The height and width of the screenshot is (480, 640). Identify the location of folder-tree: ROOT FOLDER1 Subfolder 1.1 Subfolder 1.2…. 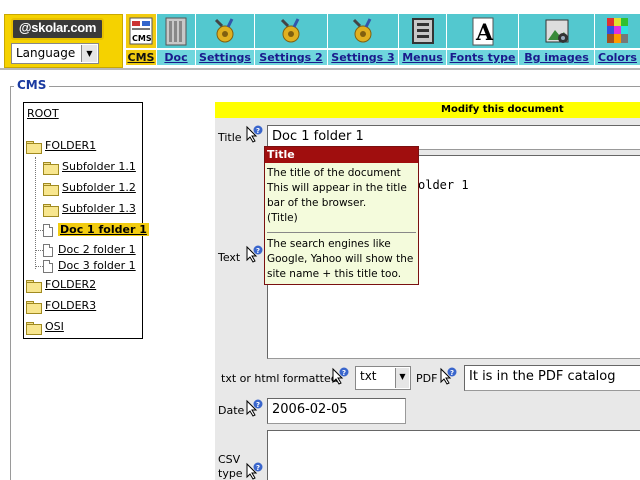
(86, 220).